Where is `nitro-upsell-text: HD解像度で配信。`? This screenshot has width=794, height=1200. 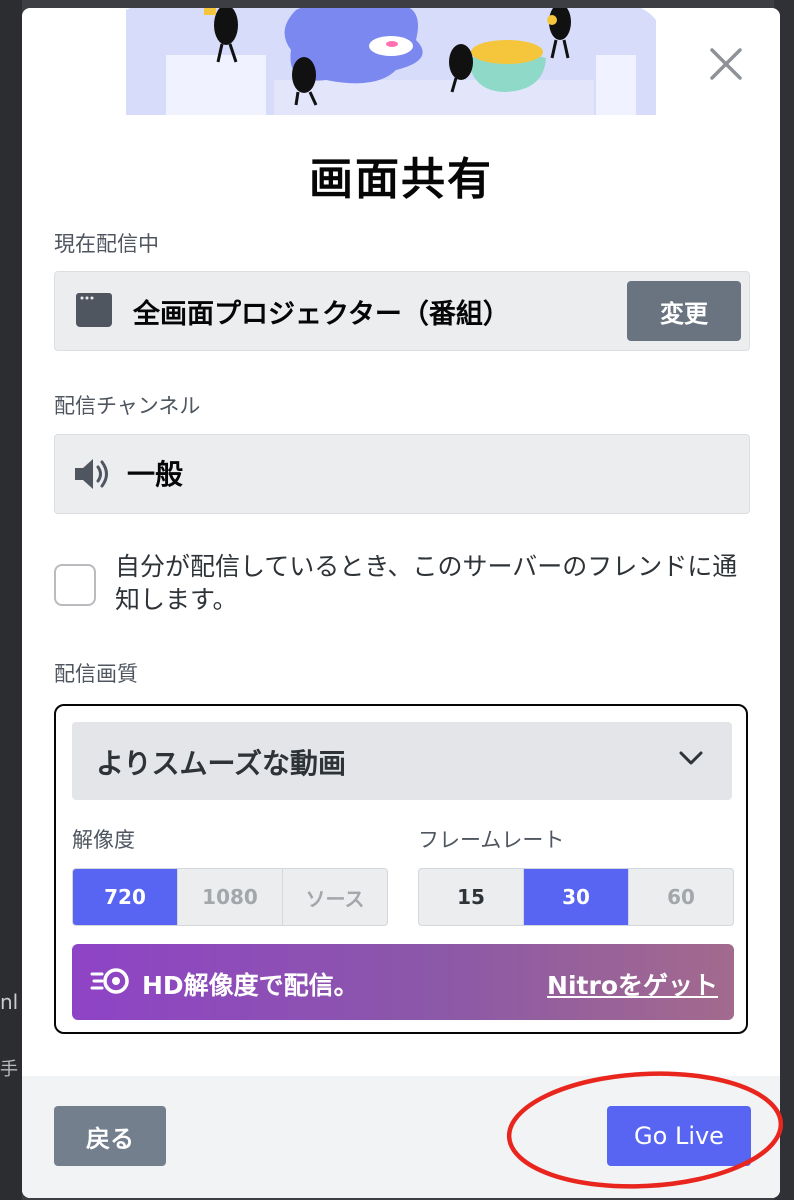
nitro-upsell-text: HD解像度で配信。 is located at coordinates (250, 985).